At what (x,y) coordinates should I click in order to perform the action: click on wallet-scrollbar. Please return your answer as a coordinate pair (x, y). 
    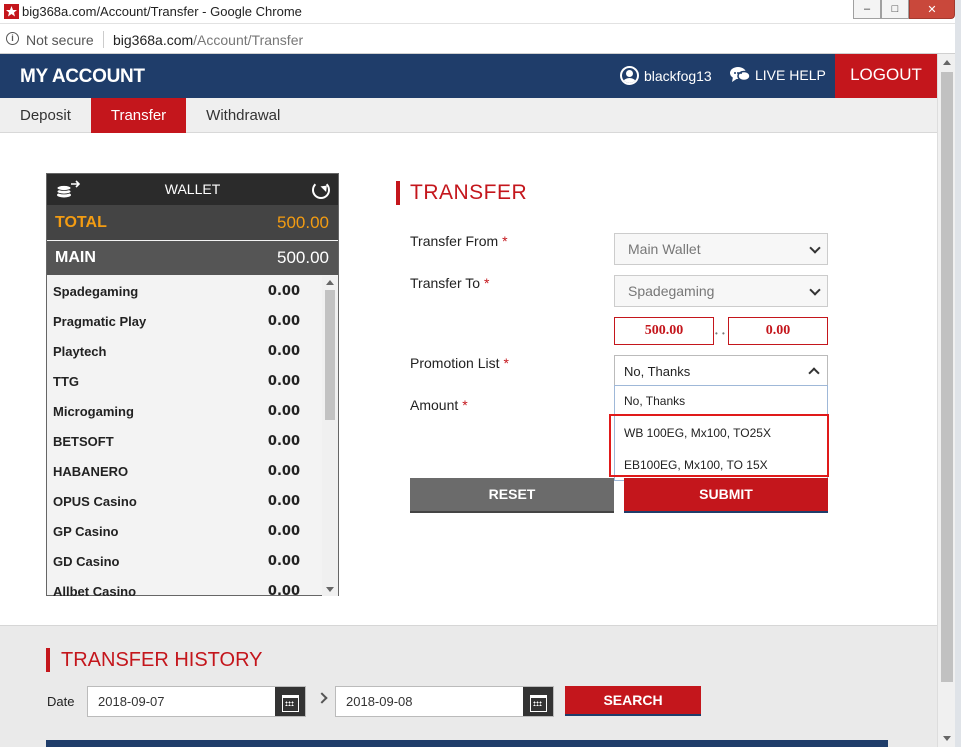
    Looking at the image, I should click on (330, 436).